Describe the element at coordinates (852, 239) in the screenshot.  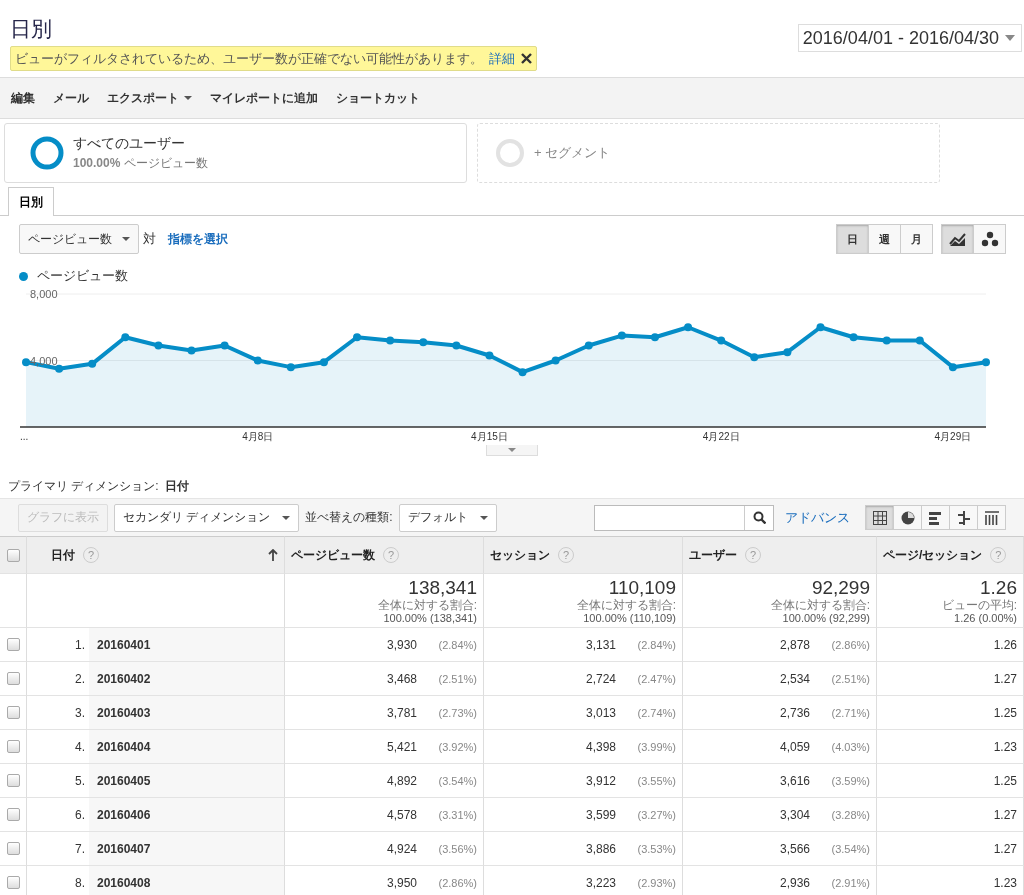
I see `period-button: 日` at that location.